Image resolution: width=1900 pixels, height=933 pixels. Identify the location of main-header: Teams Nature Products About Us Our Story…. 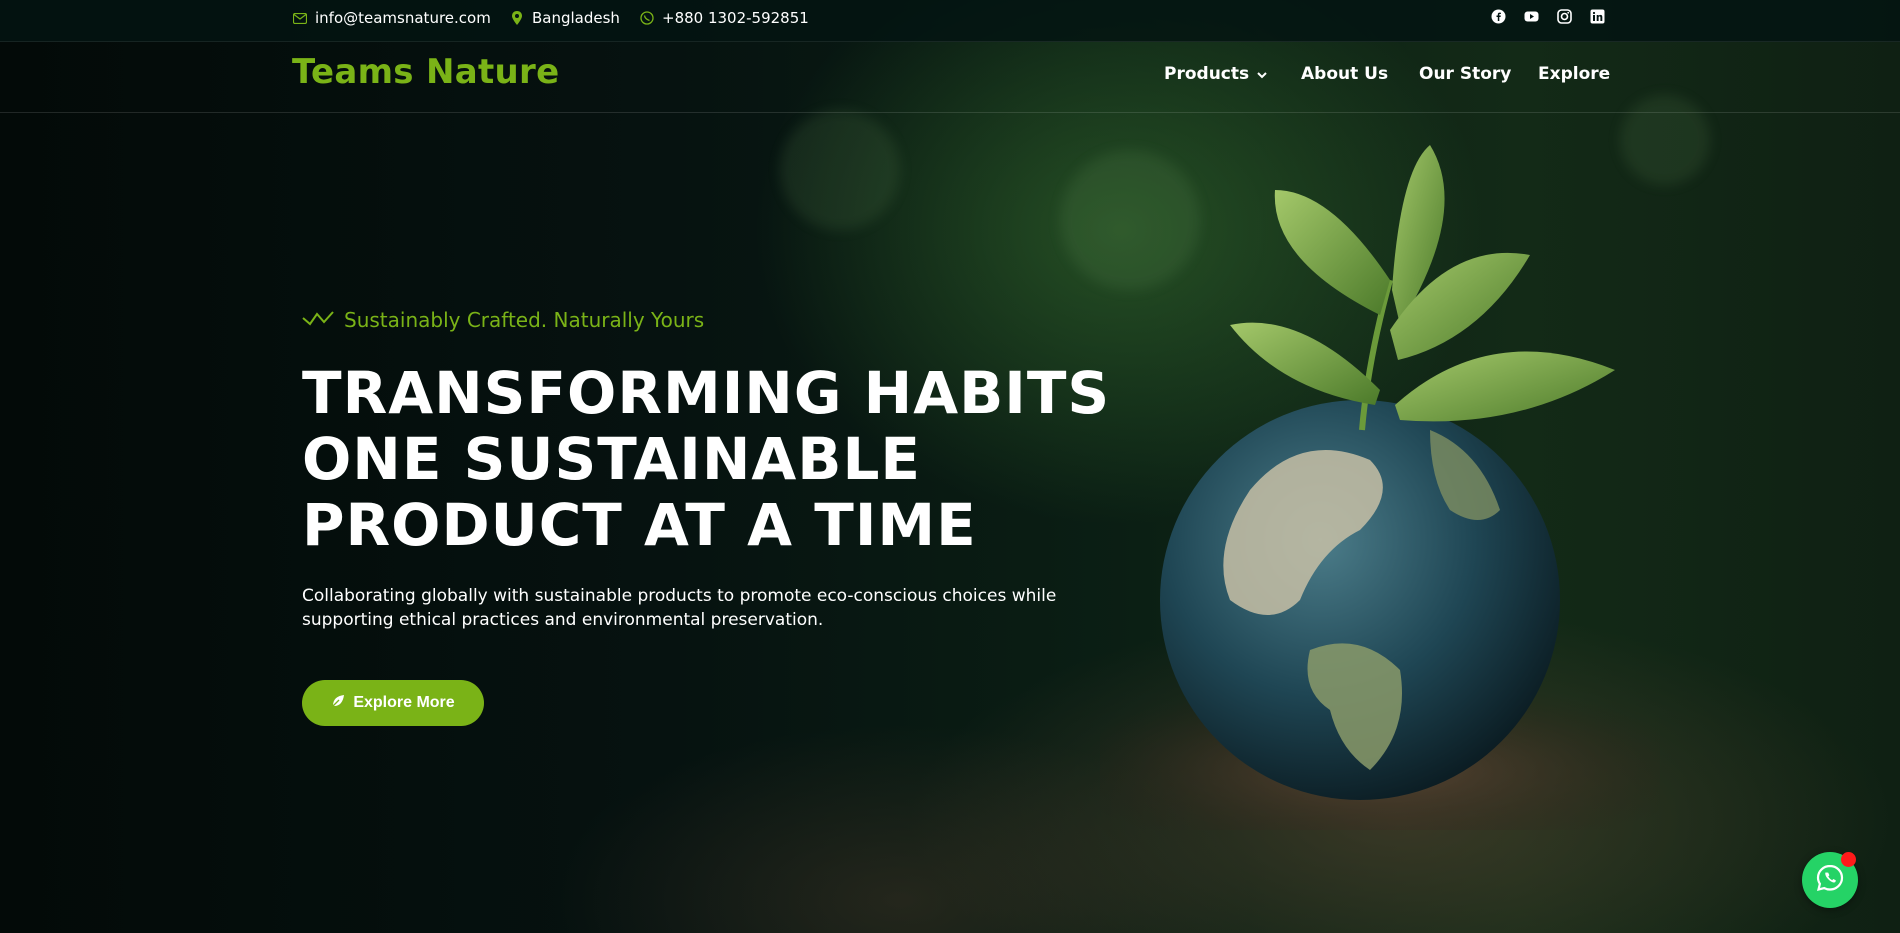
(950, 77).